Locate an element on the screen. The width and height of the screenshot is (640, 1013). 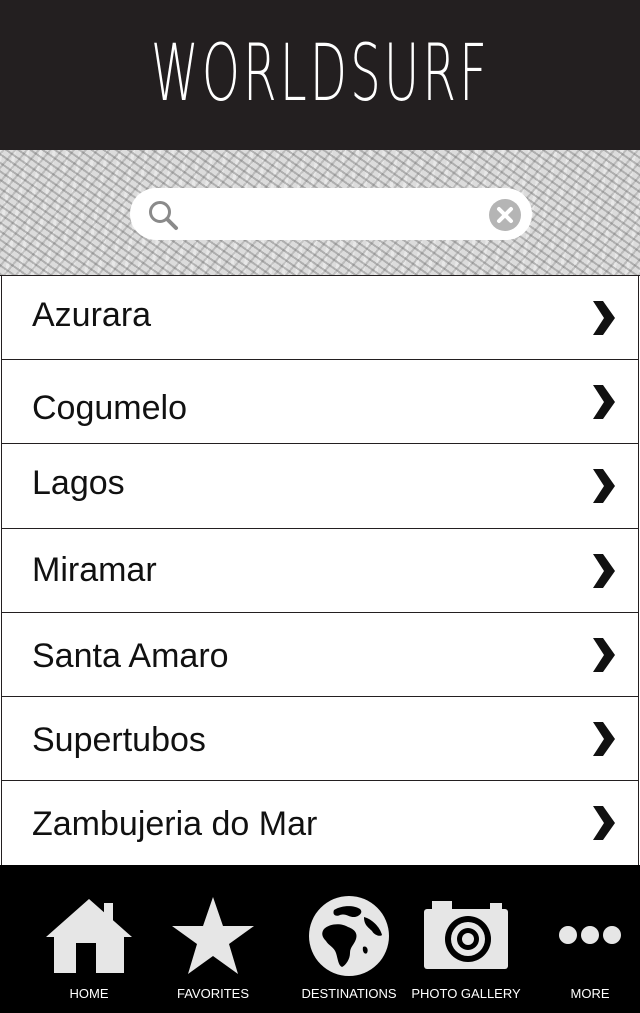
app-header: WORLDSURF is located at coordinates (320, 75).